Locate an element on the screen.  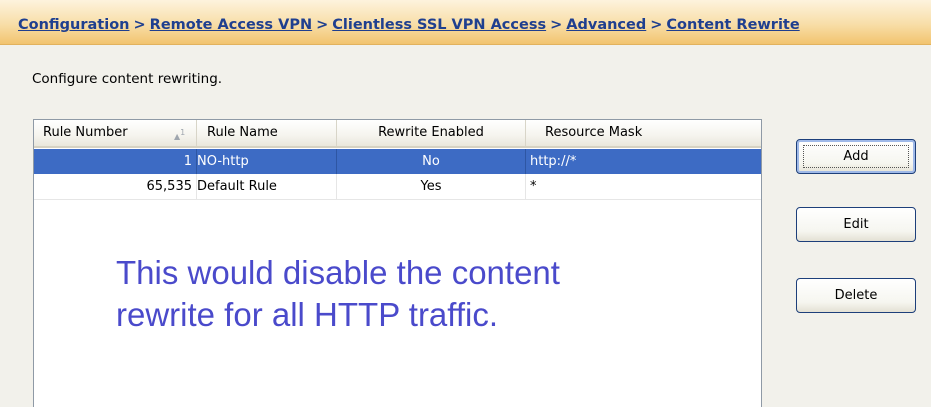
add-button-label: Add is located at coordinates (856, 156).